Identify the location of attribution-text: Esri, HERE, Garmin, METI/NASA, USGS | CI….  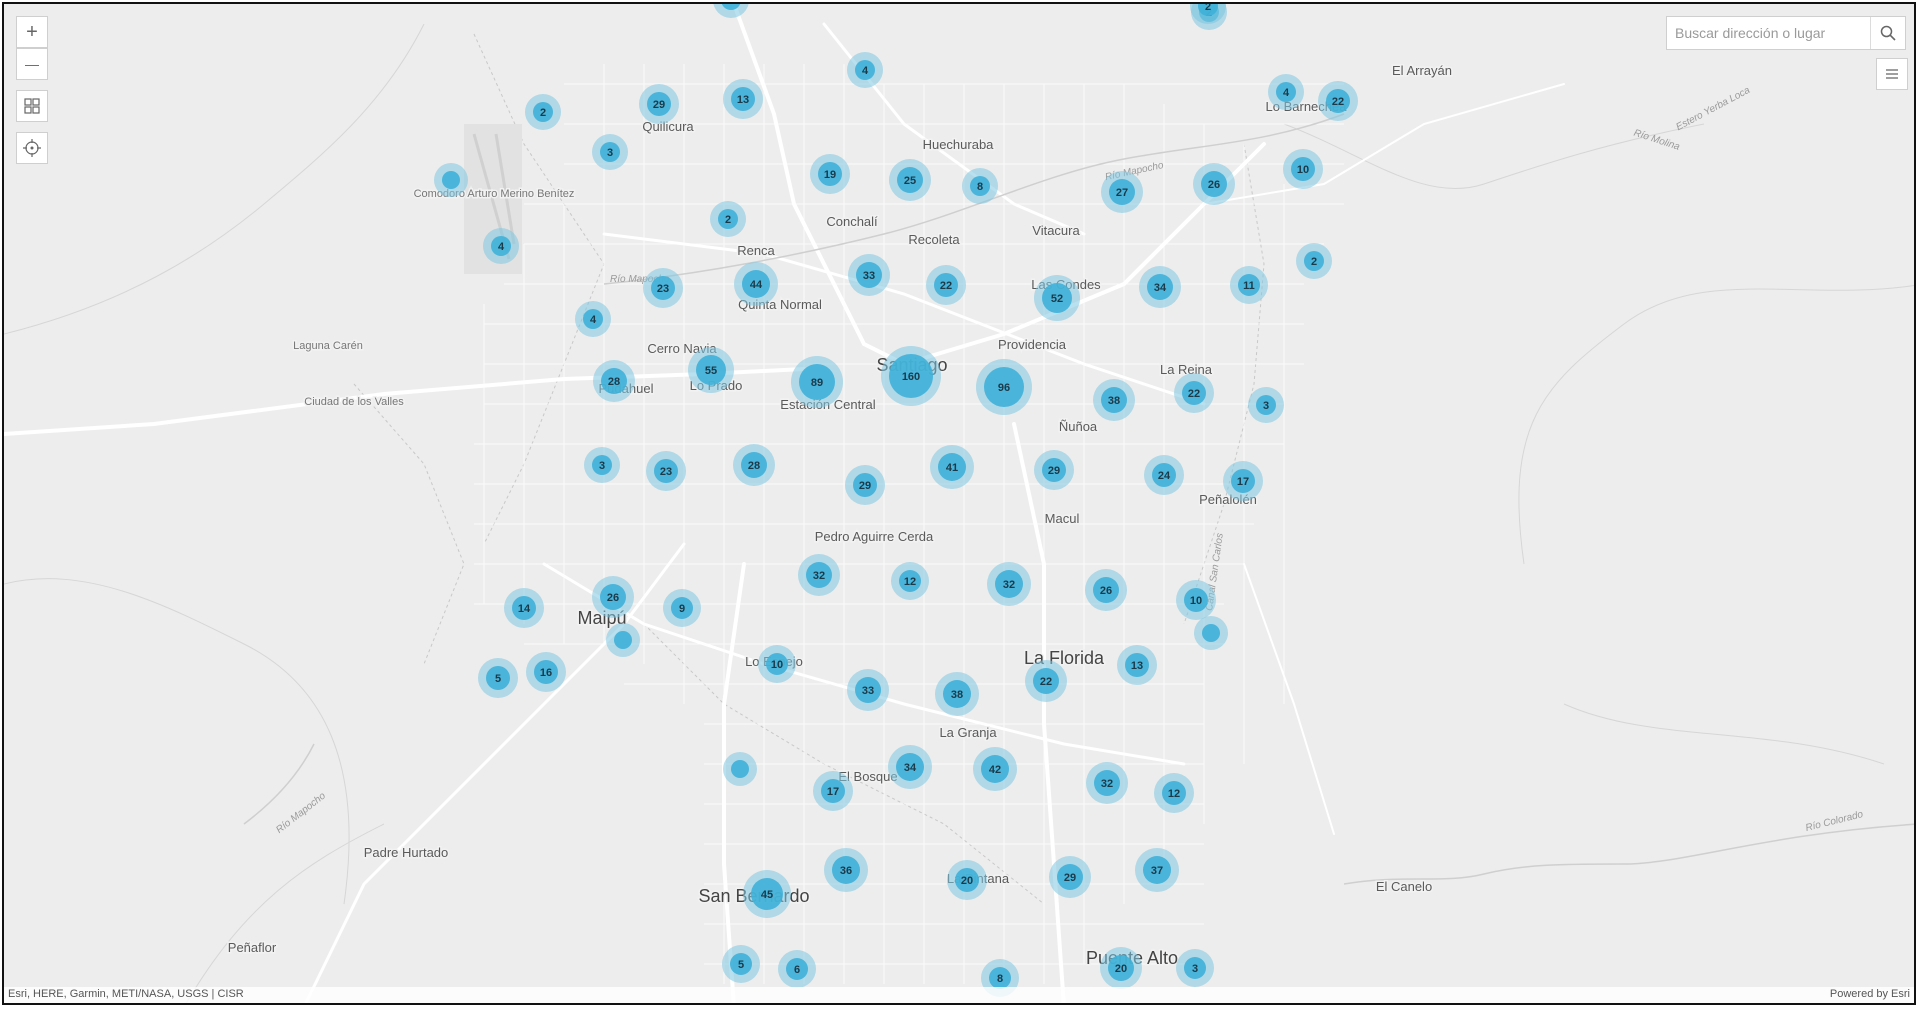
(126, 994).